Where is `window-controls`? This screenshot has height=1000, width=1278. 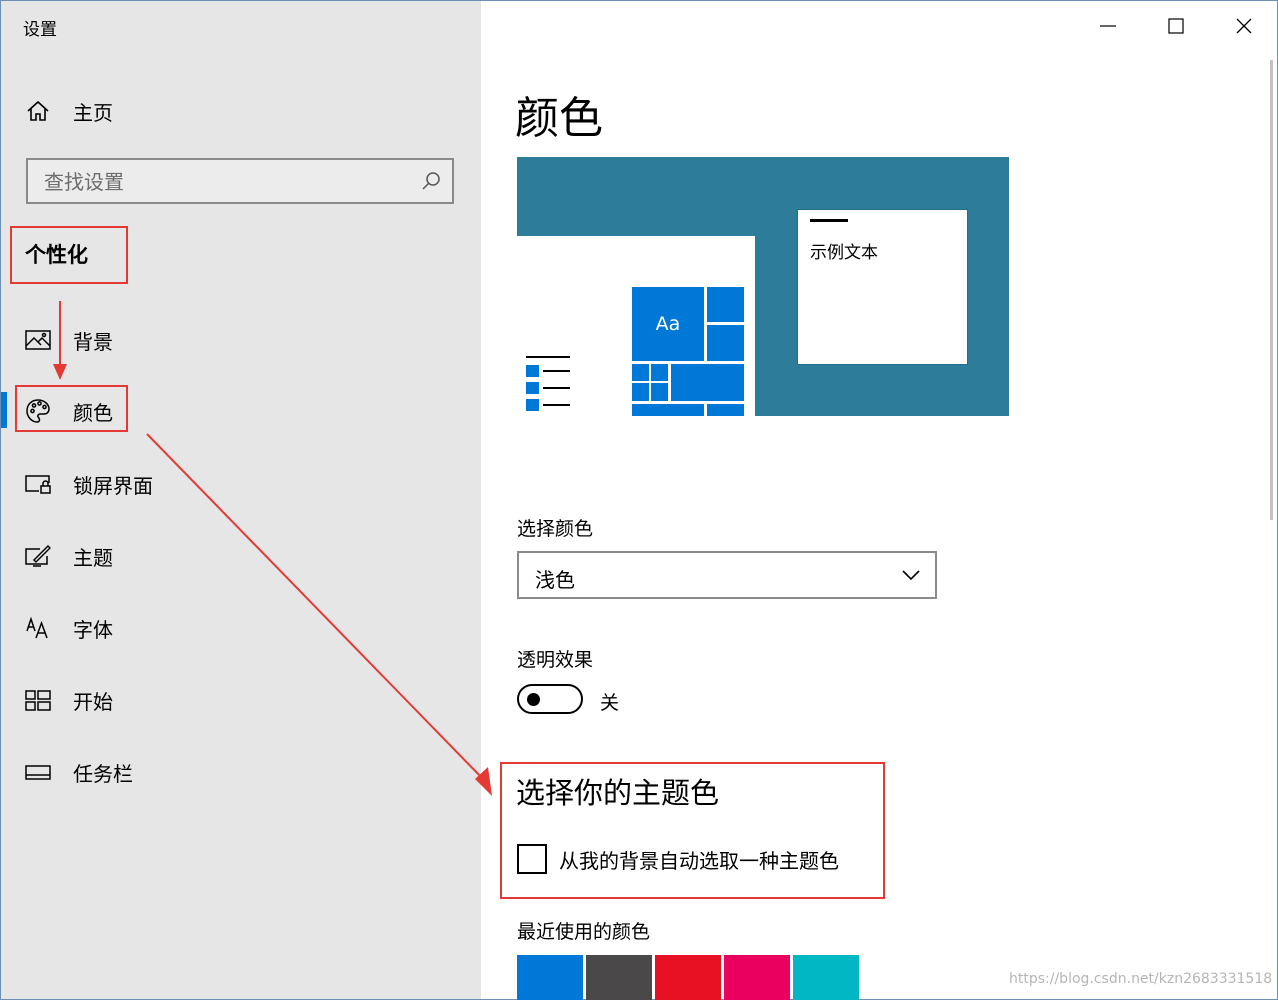
window-controls is located at coordinates (1176, 26).